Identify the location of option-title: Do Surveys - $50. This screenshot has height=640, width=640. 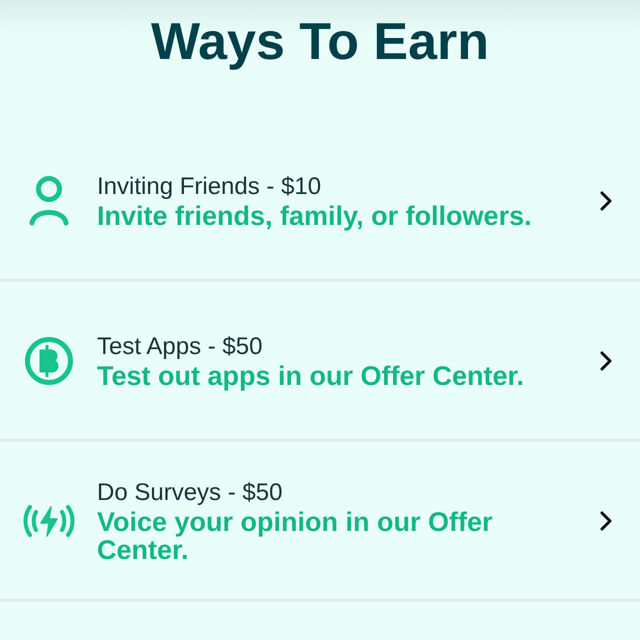
(190, 493).